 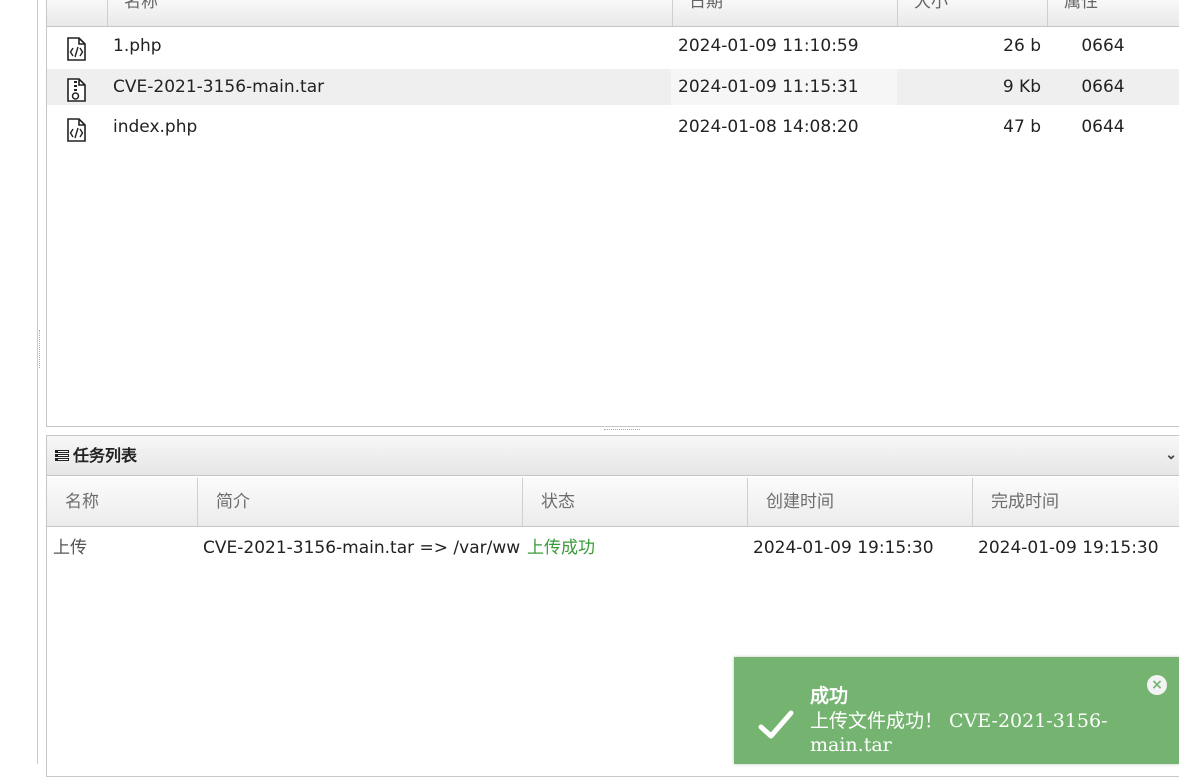 What do you see at coordinates (784, 13) in the screenshot?
I see `column-header-date: 日期` at bounding box center [784, 13].